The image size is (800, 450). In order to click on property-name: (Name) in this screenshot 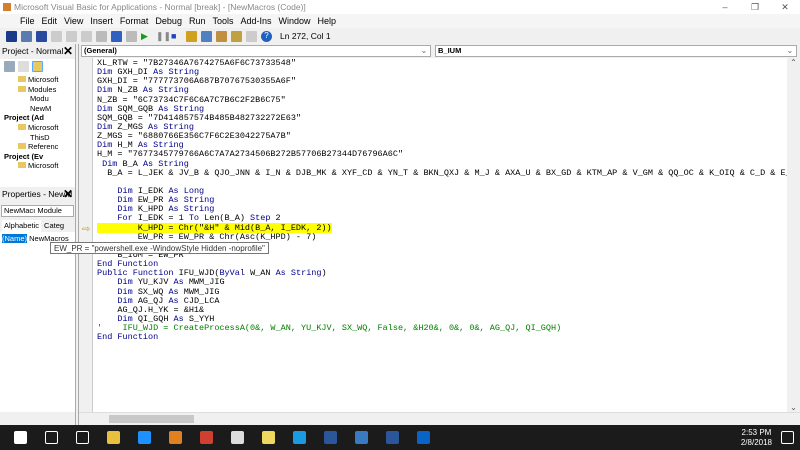, I will do `click(15, 238)`.